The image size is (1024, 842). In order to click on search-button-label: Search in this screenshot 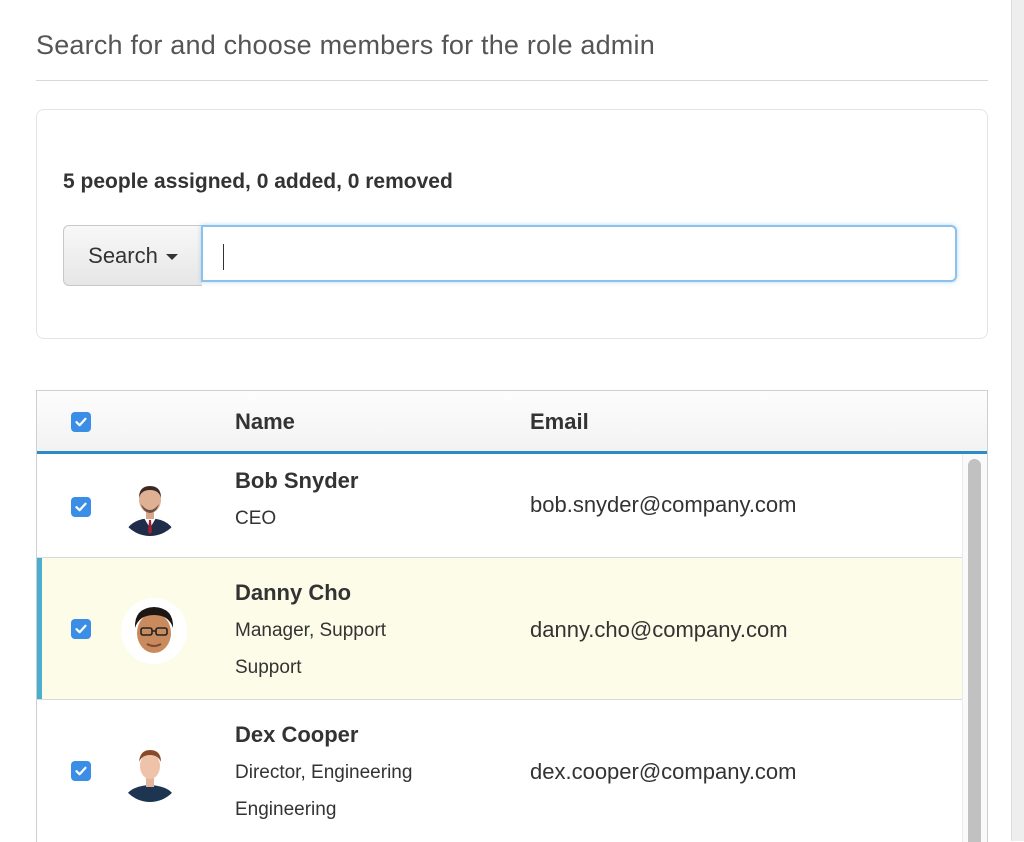, I will do `click(123, 255)`.